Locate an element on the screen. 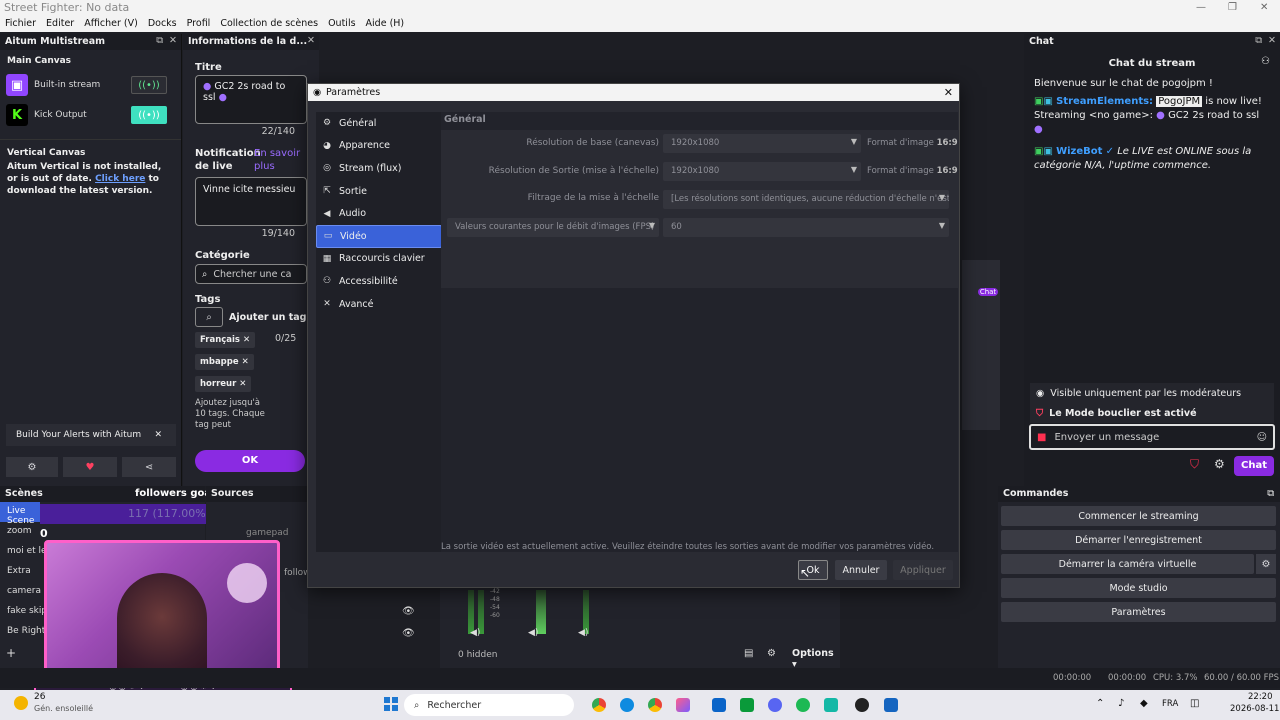 Image resolution: width=1280 pixels, height=720 pixels. out-res-combo: 1920x1080 ▼ is located at coordinates (762, 171).